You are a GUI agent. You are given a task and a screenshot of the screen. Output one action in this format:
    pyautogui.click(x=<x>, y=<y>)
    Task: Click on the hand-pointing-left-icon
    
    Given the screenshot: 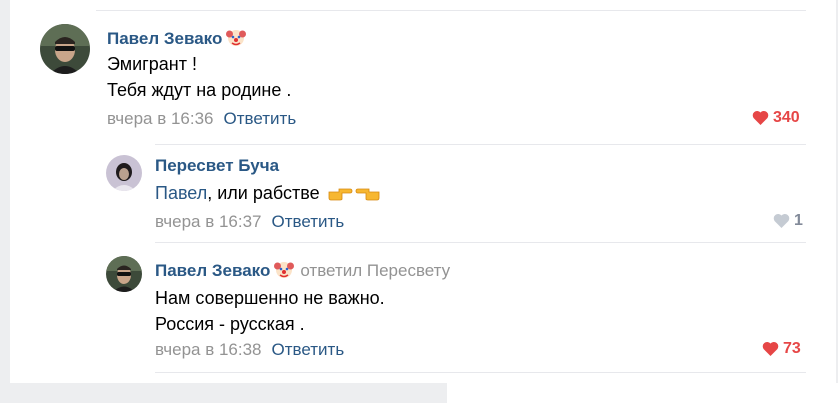 What is the action you would take?
    pyautogui.click(x=368, y=196)
    